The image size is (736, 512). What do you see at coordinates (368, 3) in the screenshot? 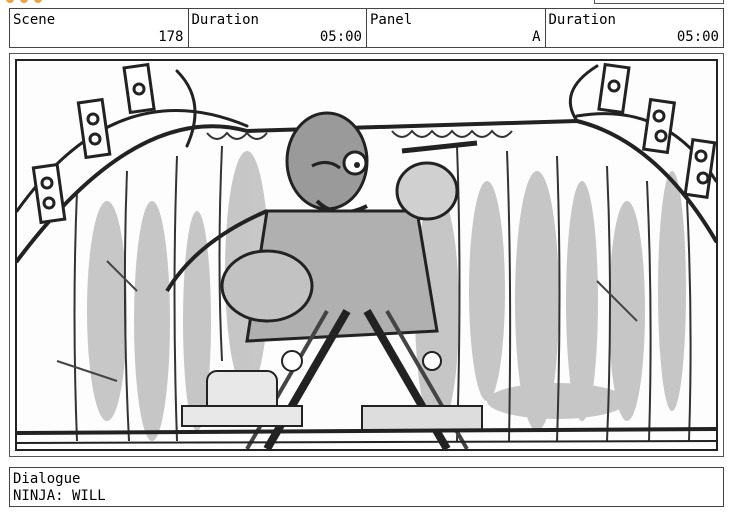
I see `top-edge` at bounding box center [368, 3].